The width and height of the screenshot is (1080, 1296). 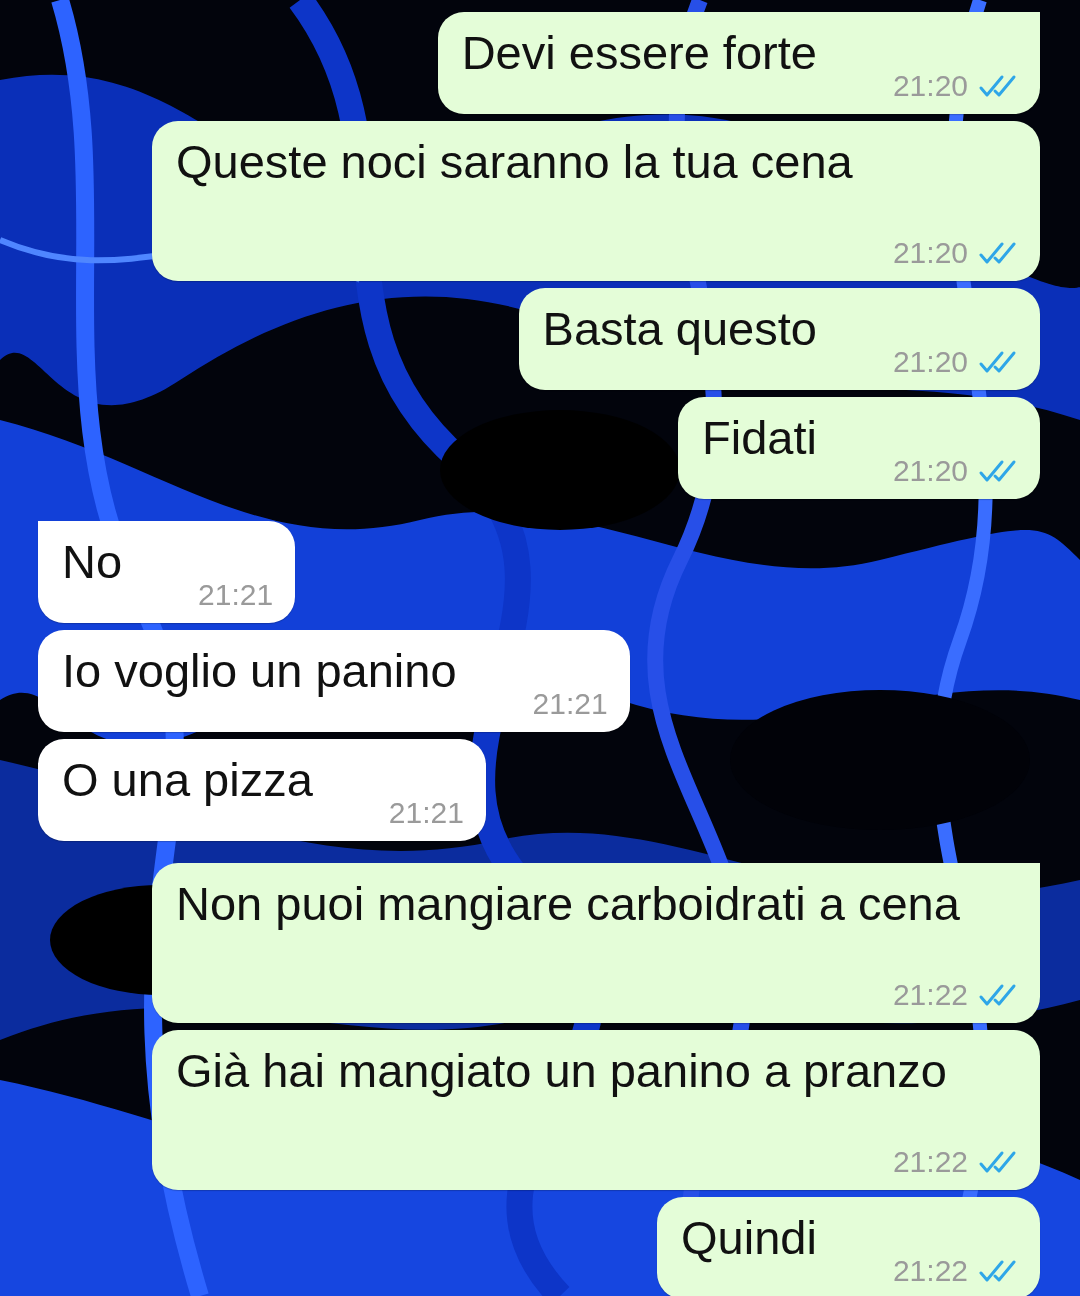 What do you see at coordinates (561, 1071) in the screenshot?
I see `message-text: Già hai mangiato un panino a pranzo` at bounding box center [561, 1071].